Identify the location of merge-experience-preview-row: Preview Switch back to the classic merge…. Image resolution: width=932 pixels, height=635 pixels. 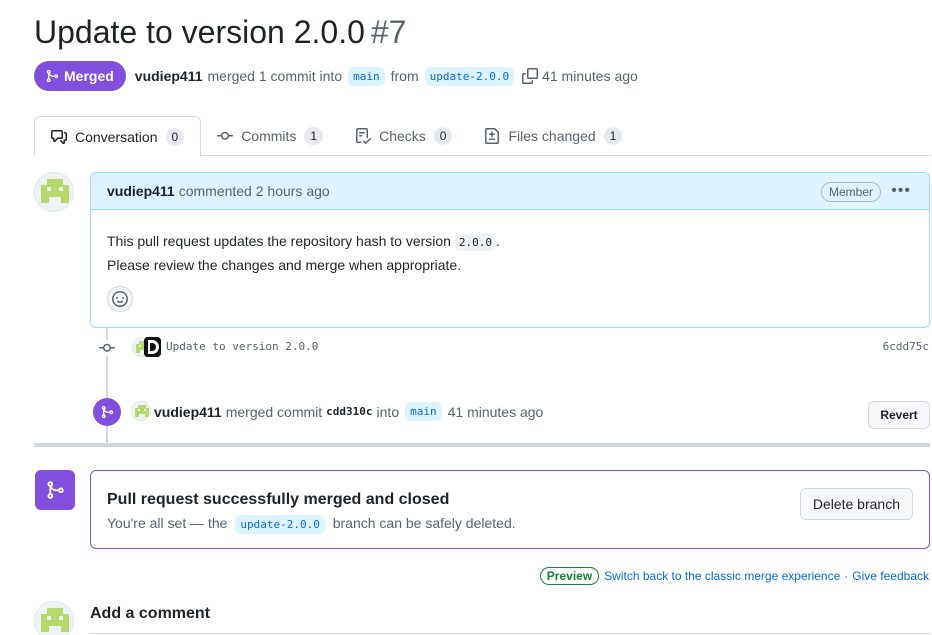
(734, 576).